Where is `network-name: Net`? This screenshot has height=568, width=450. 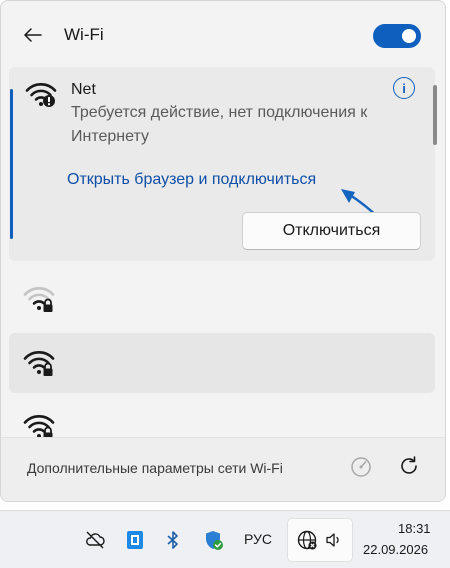 network-name: Net is located at coordinates (83, 89).